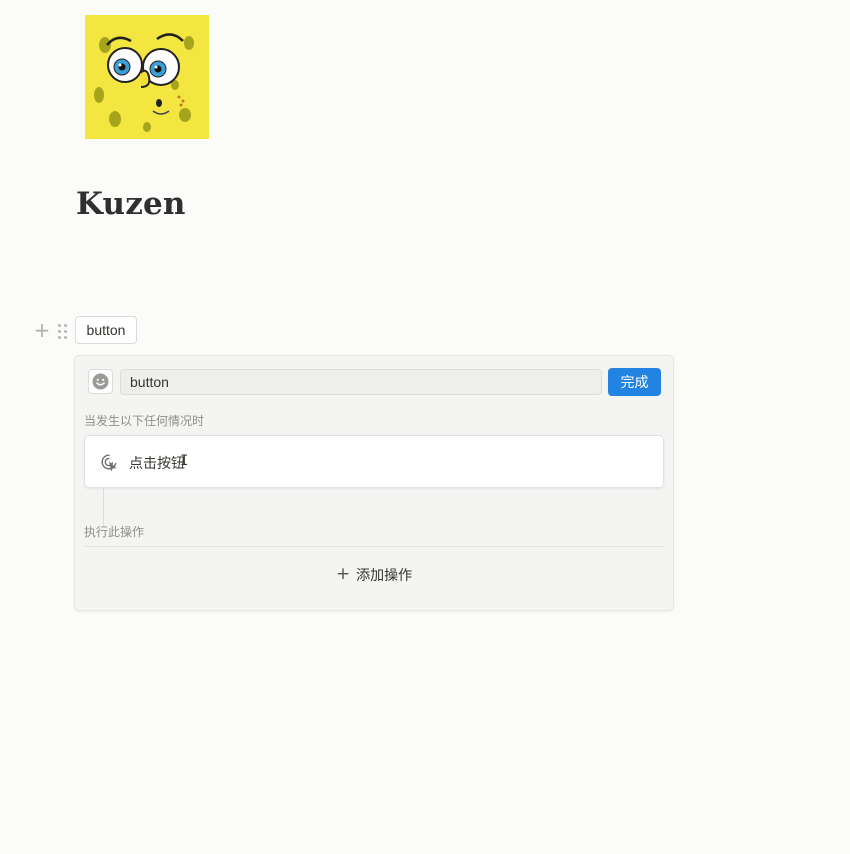 This screenshot has width=850, height=854. I want to click on page-title: Kuzen, so click(131, 204).